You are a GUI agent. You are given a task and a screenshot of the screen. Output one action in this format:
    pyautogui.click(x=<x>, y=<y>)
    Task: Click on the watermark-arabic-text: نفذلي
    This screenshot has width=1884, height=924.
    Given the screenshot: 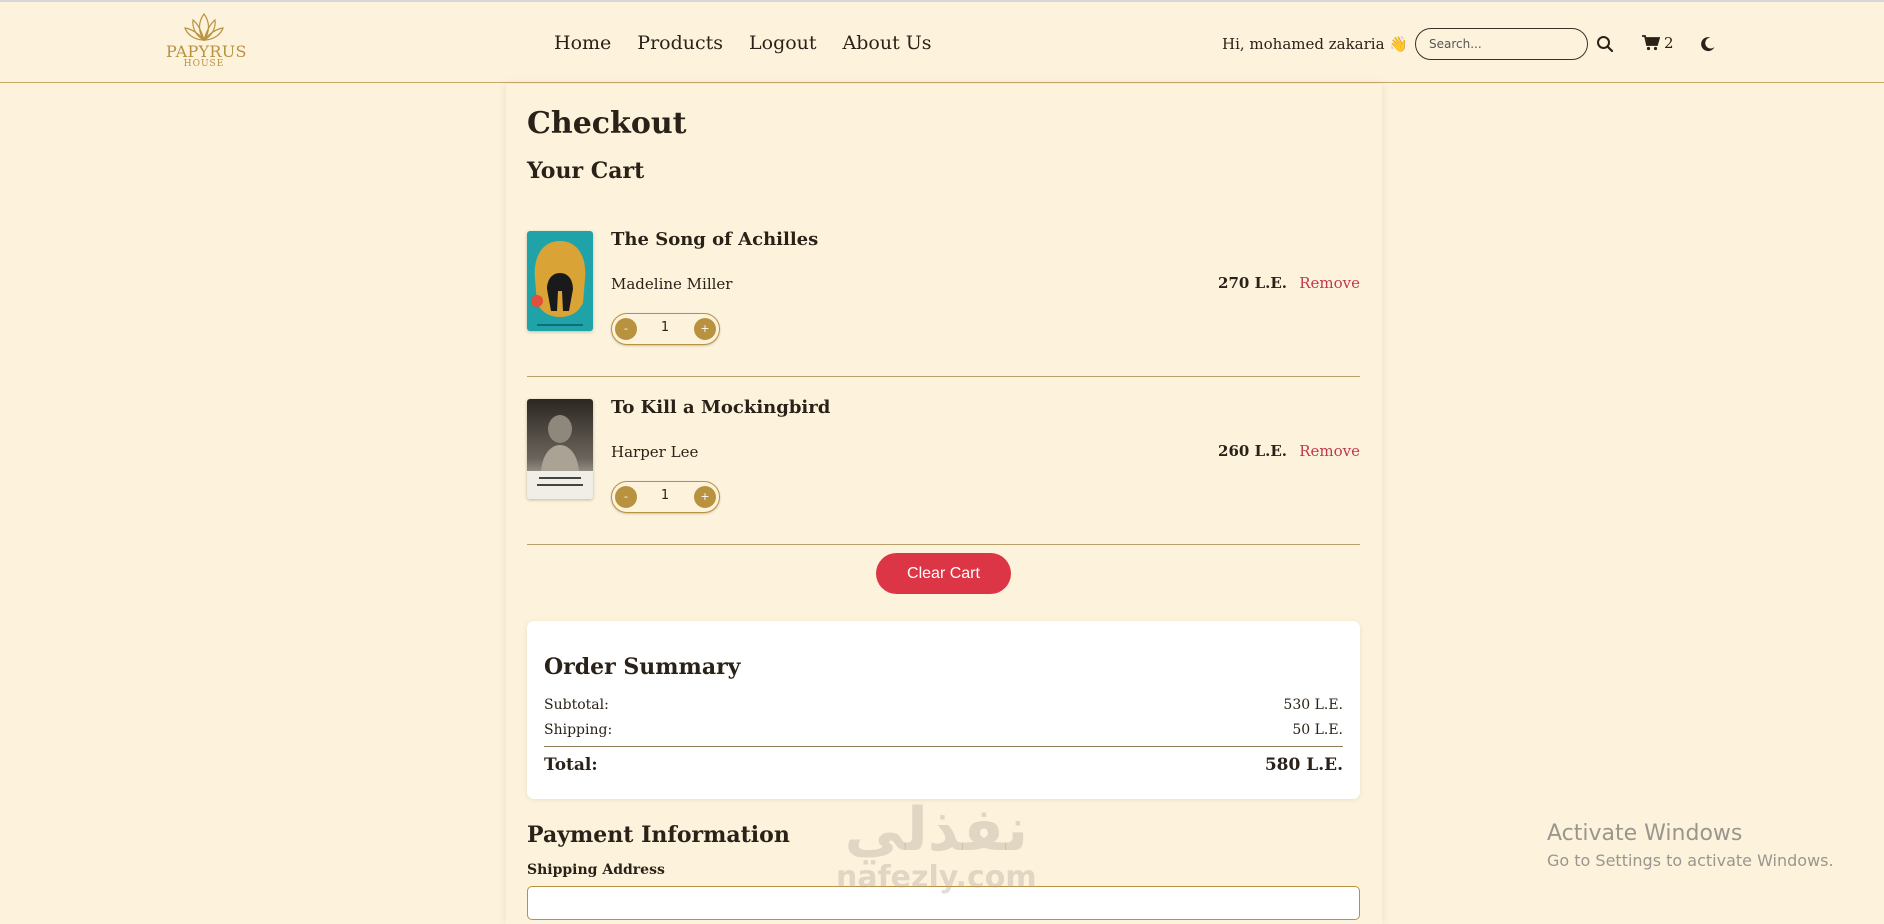 What is the action you would take?
    pyautogui.click(x=936, y=830)
    